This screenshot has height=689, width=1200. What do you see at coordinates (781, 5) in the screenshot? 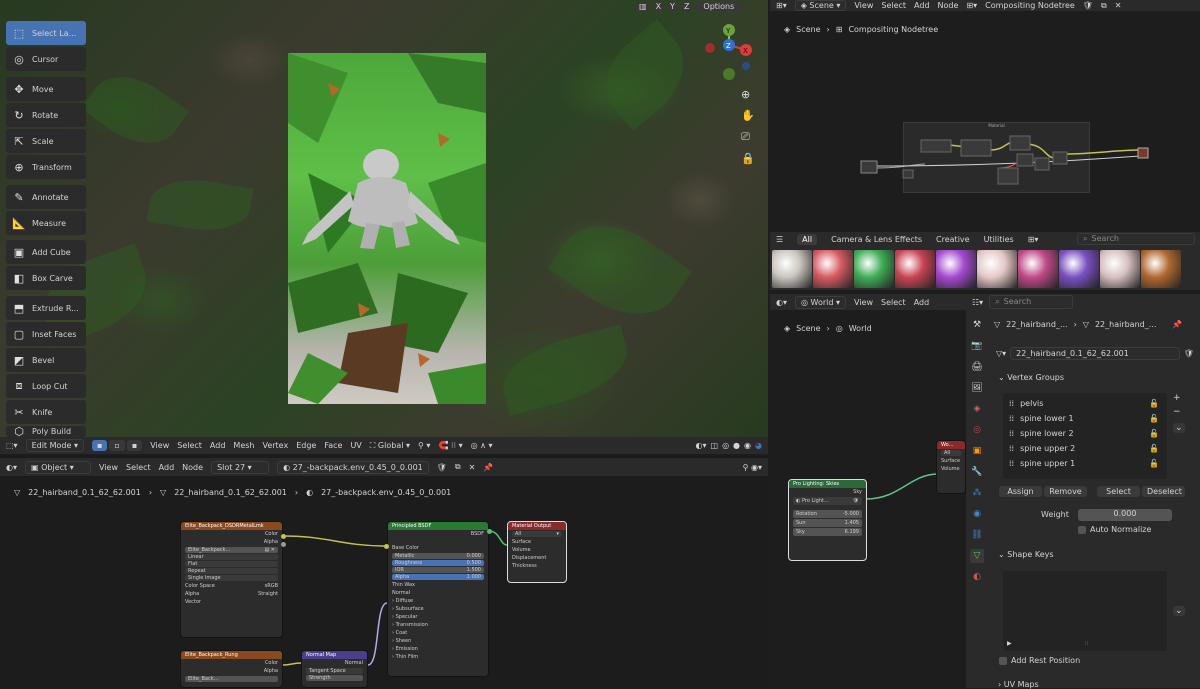
I see `editor-type-icon: ⊞▾` at bounding box center [781, 5].